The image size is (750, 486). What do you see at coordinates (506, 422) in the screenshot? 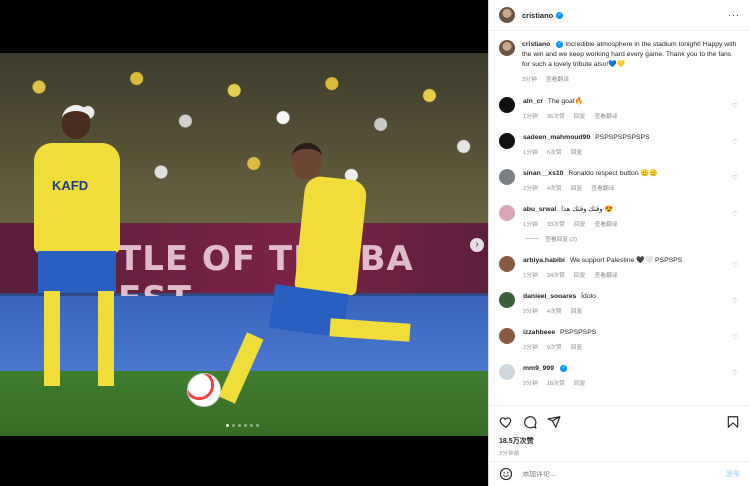
I see `like-heart-icon` at bounding box center [506, 422].